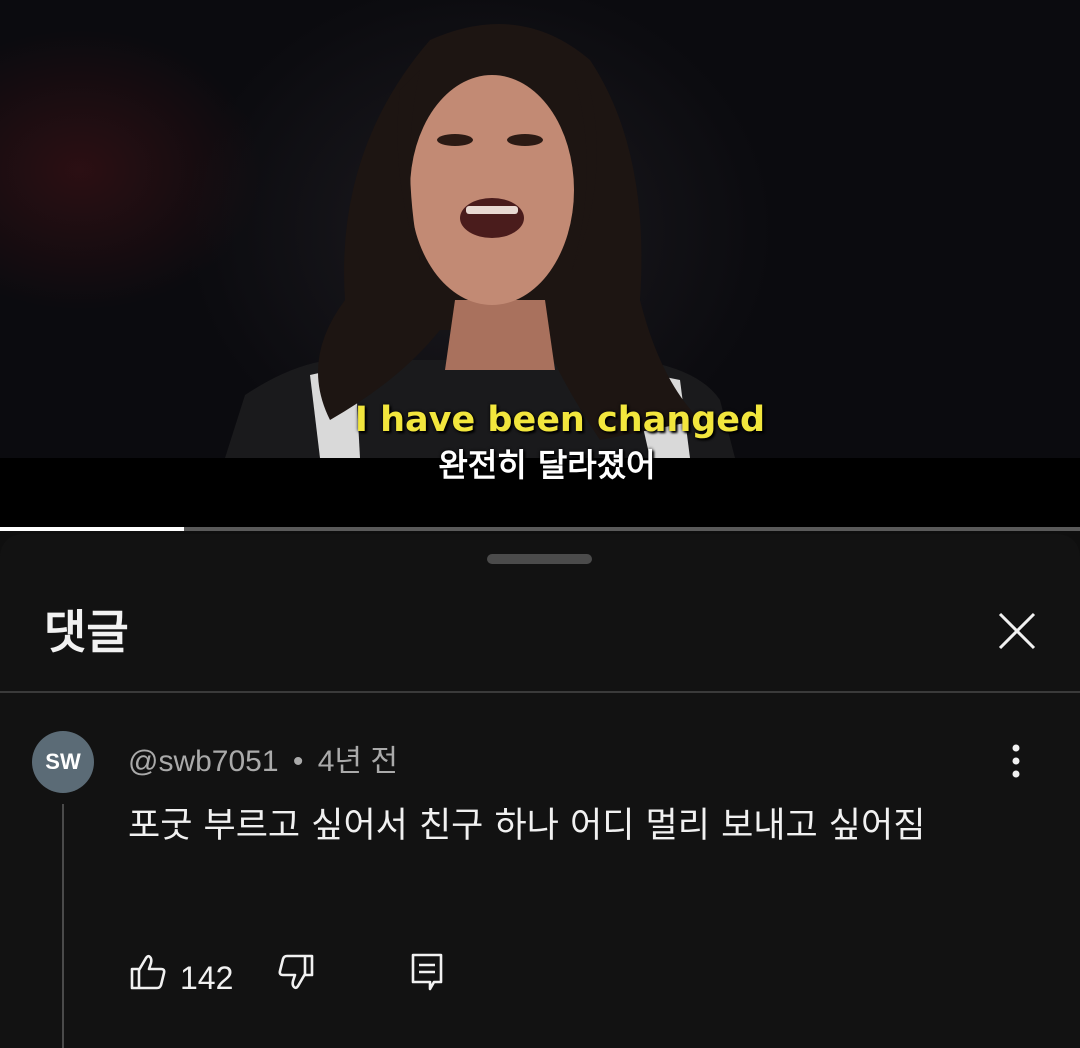 The image size is (1080, 1048). I want to click on comment-meta: @swb7051 • 4년 전, so click(263, 758).